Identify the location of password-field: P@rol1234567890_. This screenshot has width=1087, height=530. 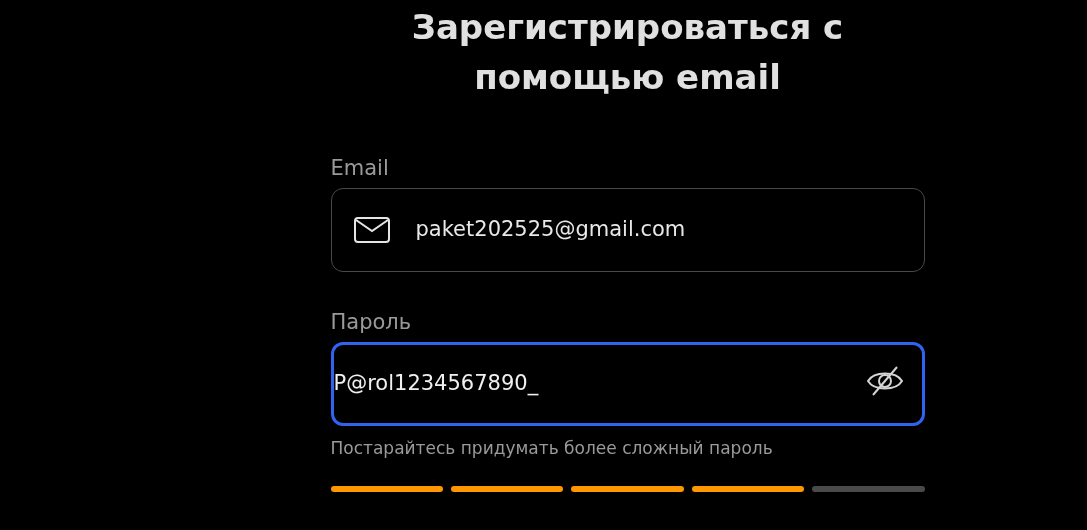
(627, 384).